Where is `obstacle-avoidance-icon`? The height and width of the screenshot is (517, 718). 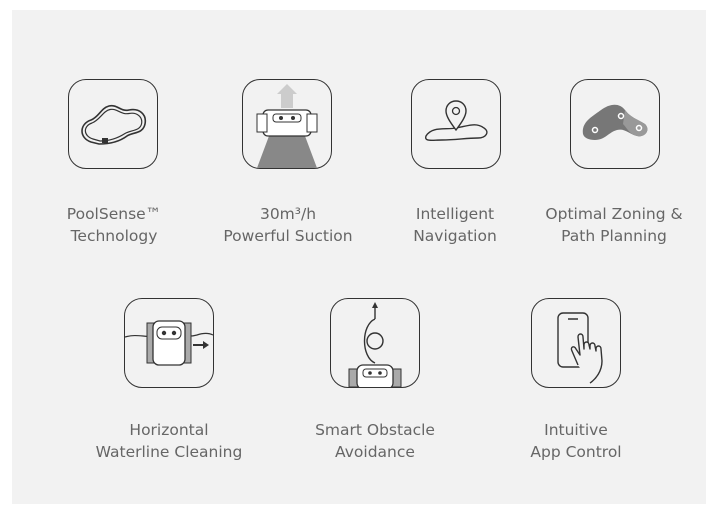
obstacle-avoidance-icon is located at coordinates (375, 343).